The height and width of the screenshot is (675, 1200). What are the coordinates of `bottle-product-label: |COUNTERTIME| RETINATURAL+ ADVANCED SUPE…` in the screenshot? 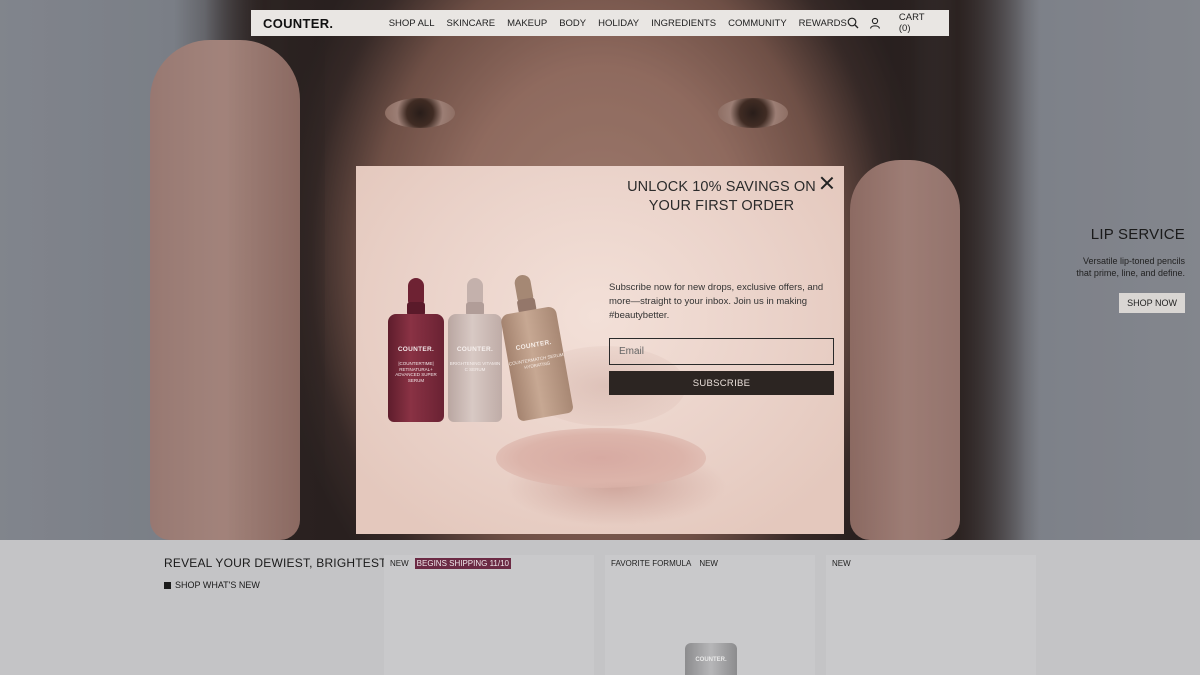 It's located at (416, 372).